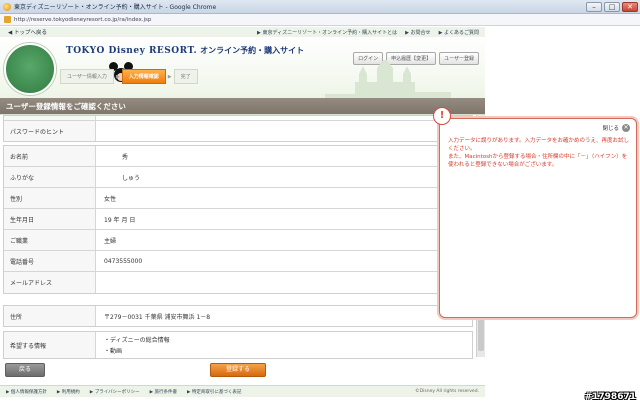 This screenshot has height=404, width=640. What do you see at coordinates (630, 6) in the screenshot?
I see `close-window-button: ✕` at bounding box center [630, 6].